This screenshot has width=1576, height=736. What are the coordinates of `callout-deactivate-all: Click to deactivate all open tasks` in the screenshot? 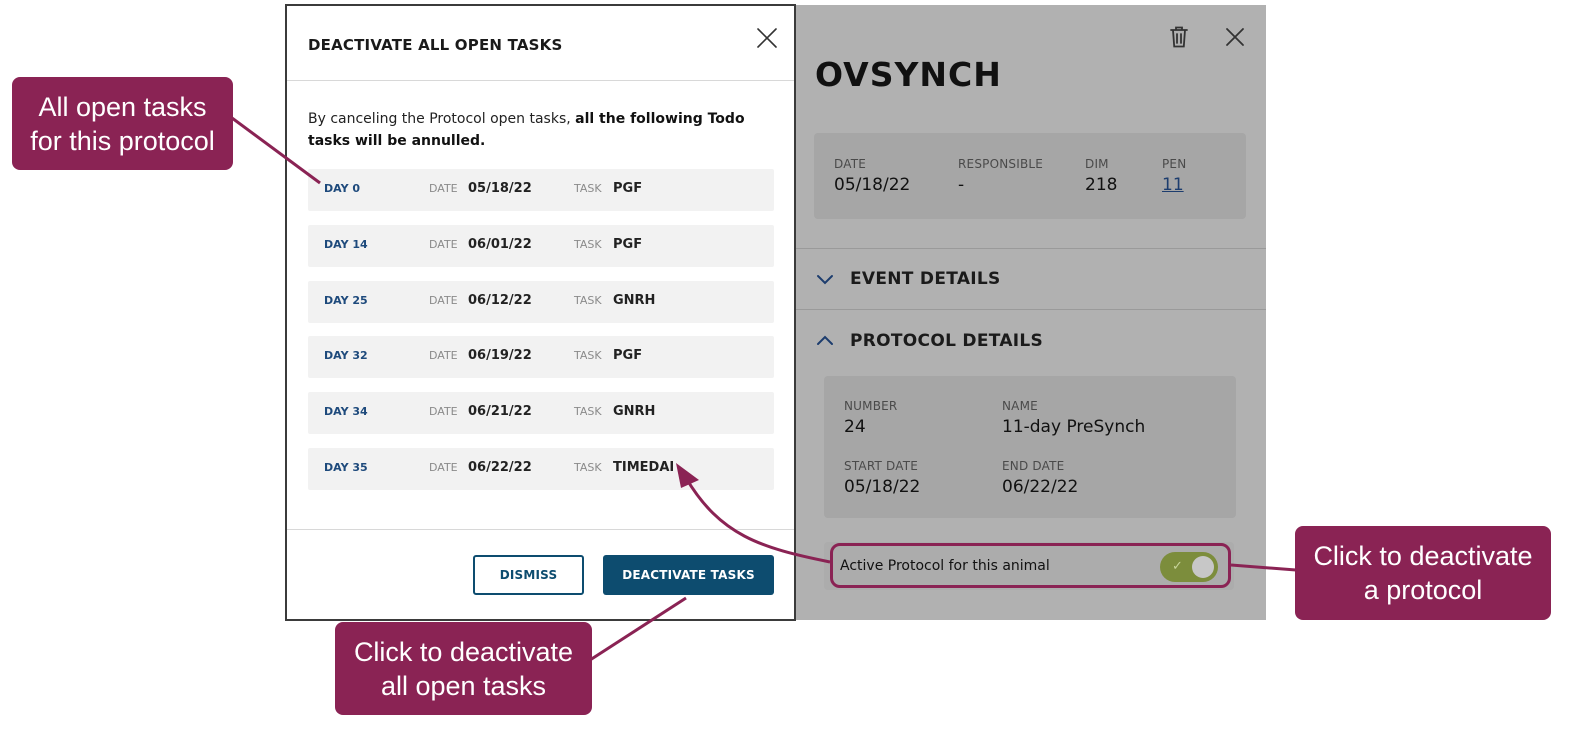 It's located at (463, 668).